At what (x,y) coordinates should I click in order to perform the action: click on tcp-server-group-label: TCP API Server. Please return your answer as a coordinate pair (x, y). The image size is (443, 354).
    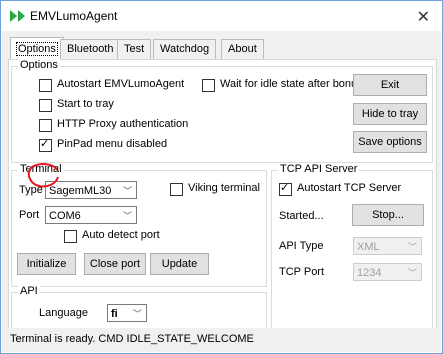
    Looking at the image, I should click on (319, 169).